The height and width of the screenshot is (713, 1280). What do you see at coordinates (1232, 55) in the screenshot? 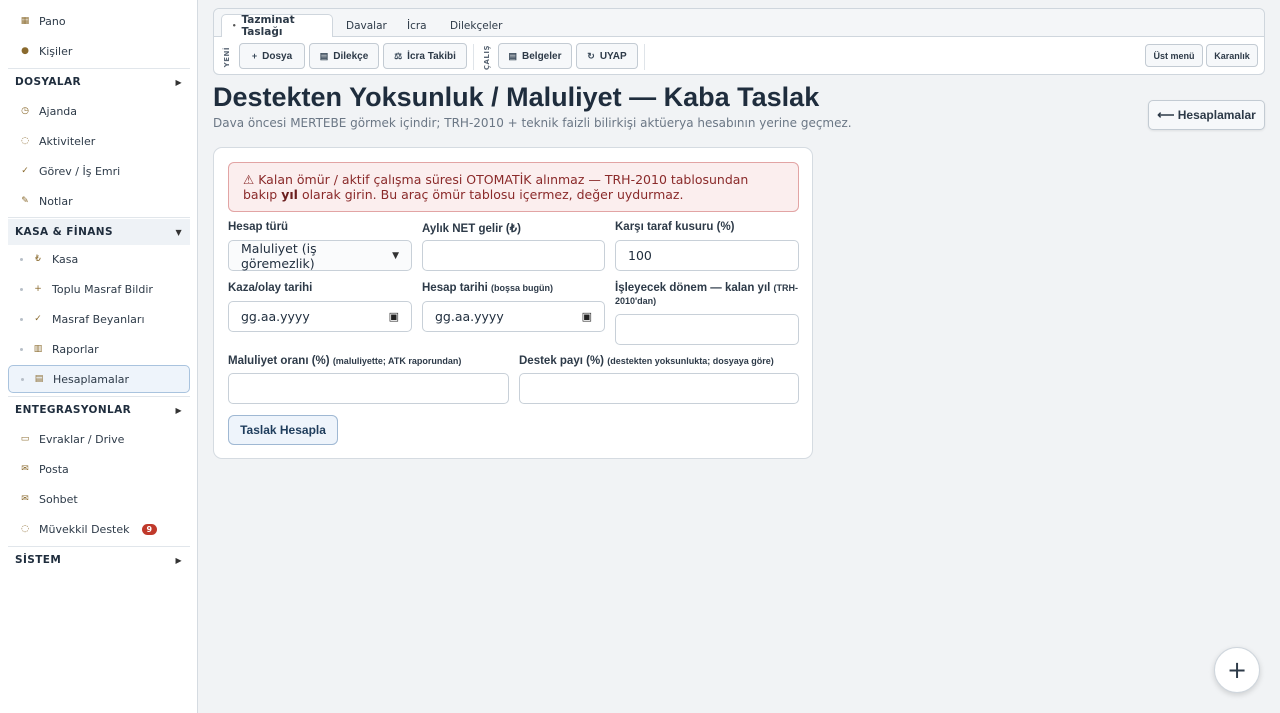
I see `dark-mode-button: Karanlık` at bounding box center [1232, 55].